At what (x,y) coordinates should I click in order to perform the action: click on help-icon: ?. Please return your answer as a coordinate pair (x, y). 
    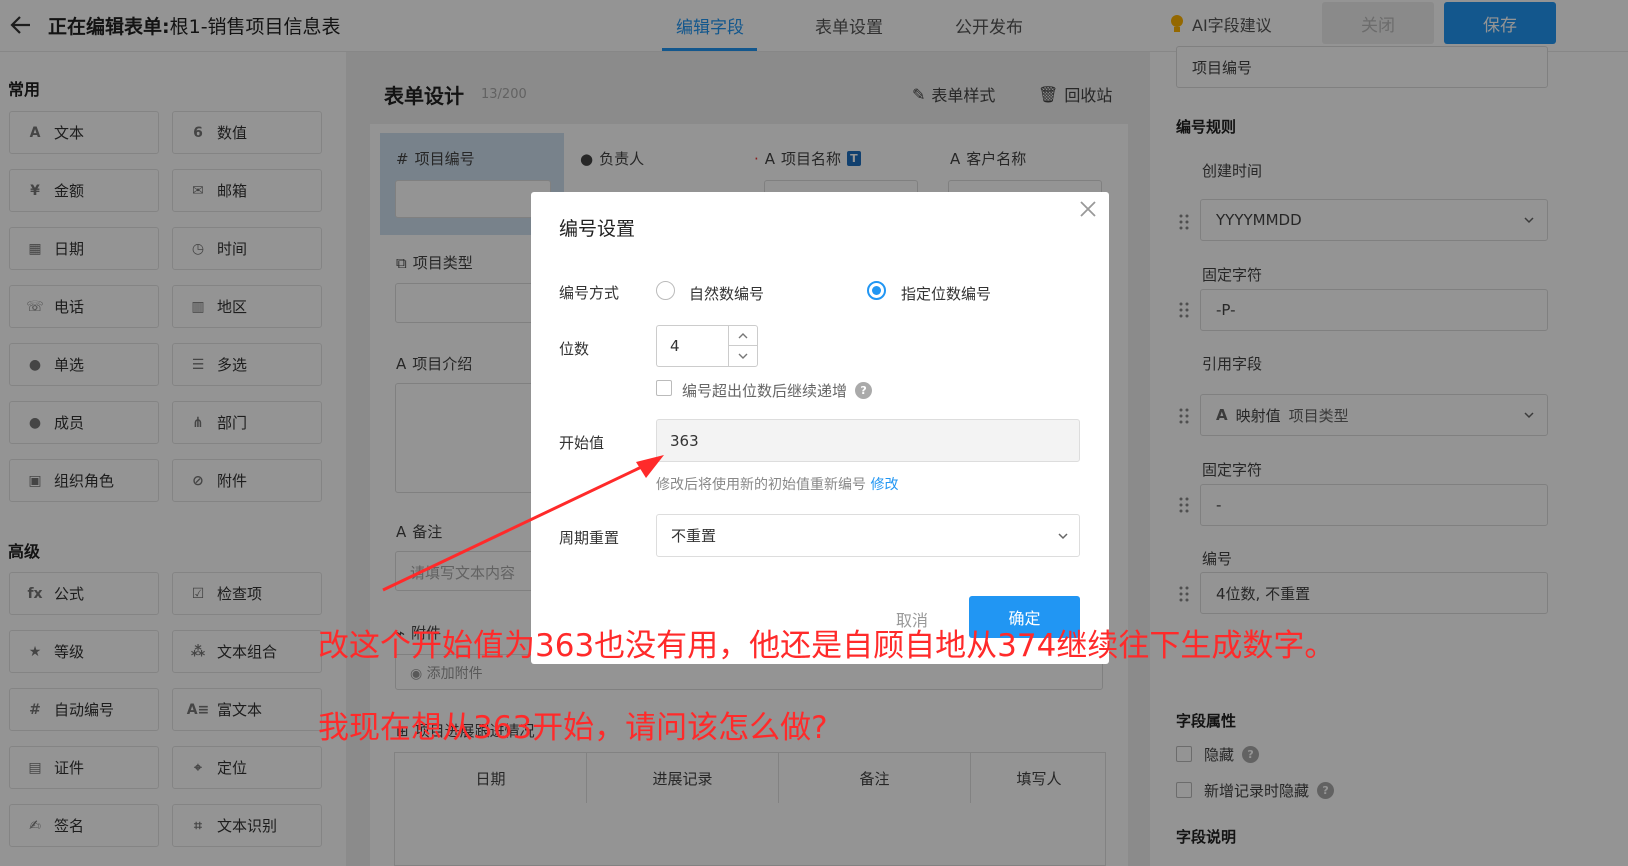
    Looking at the image, I should click on (864, 390).